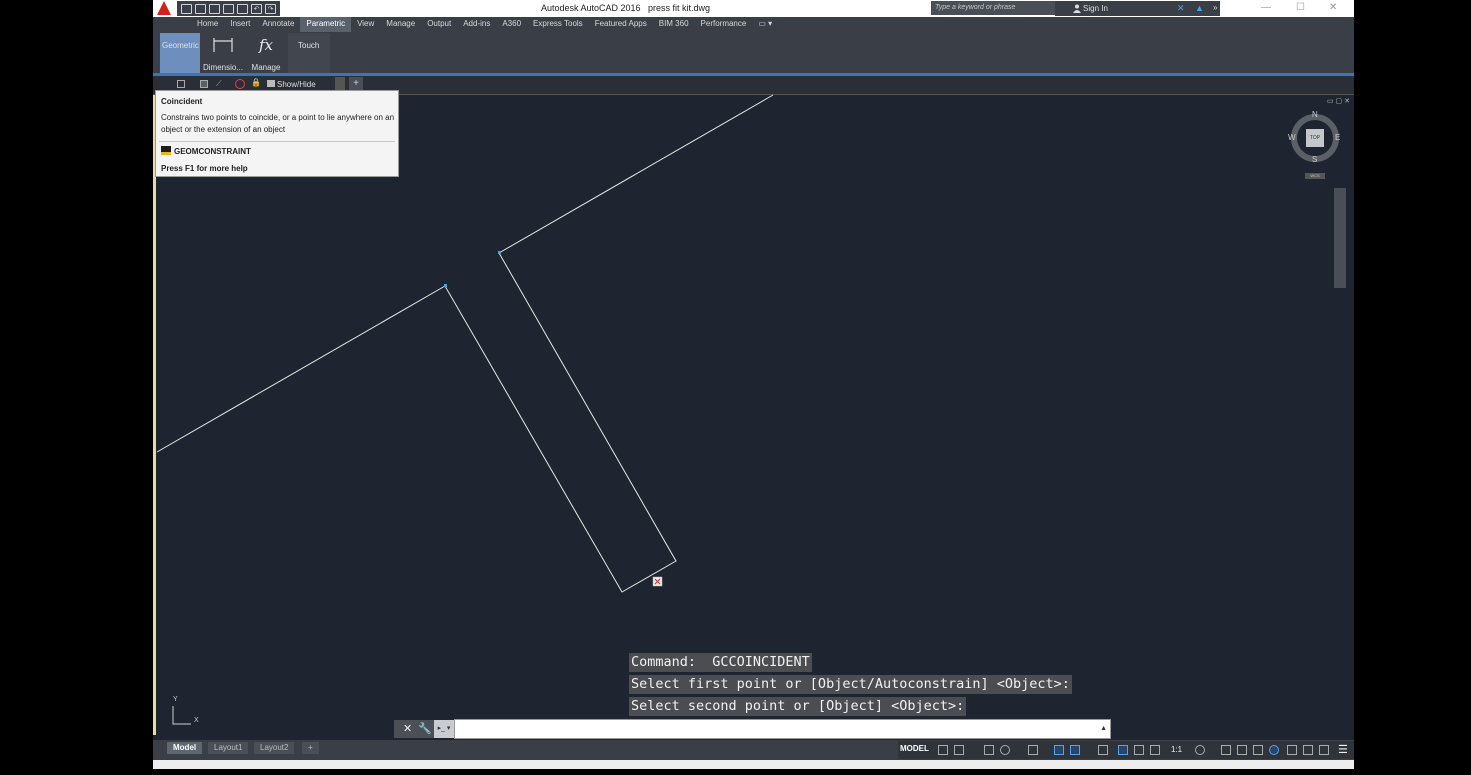 The height and width of the screenshot is (775, 1471). I want to click on compass-west: W, so click(1292, 137).